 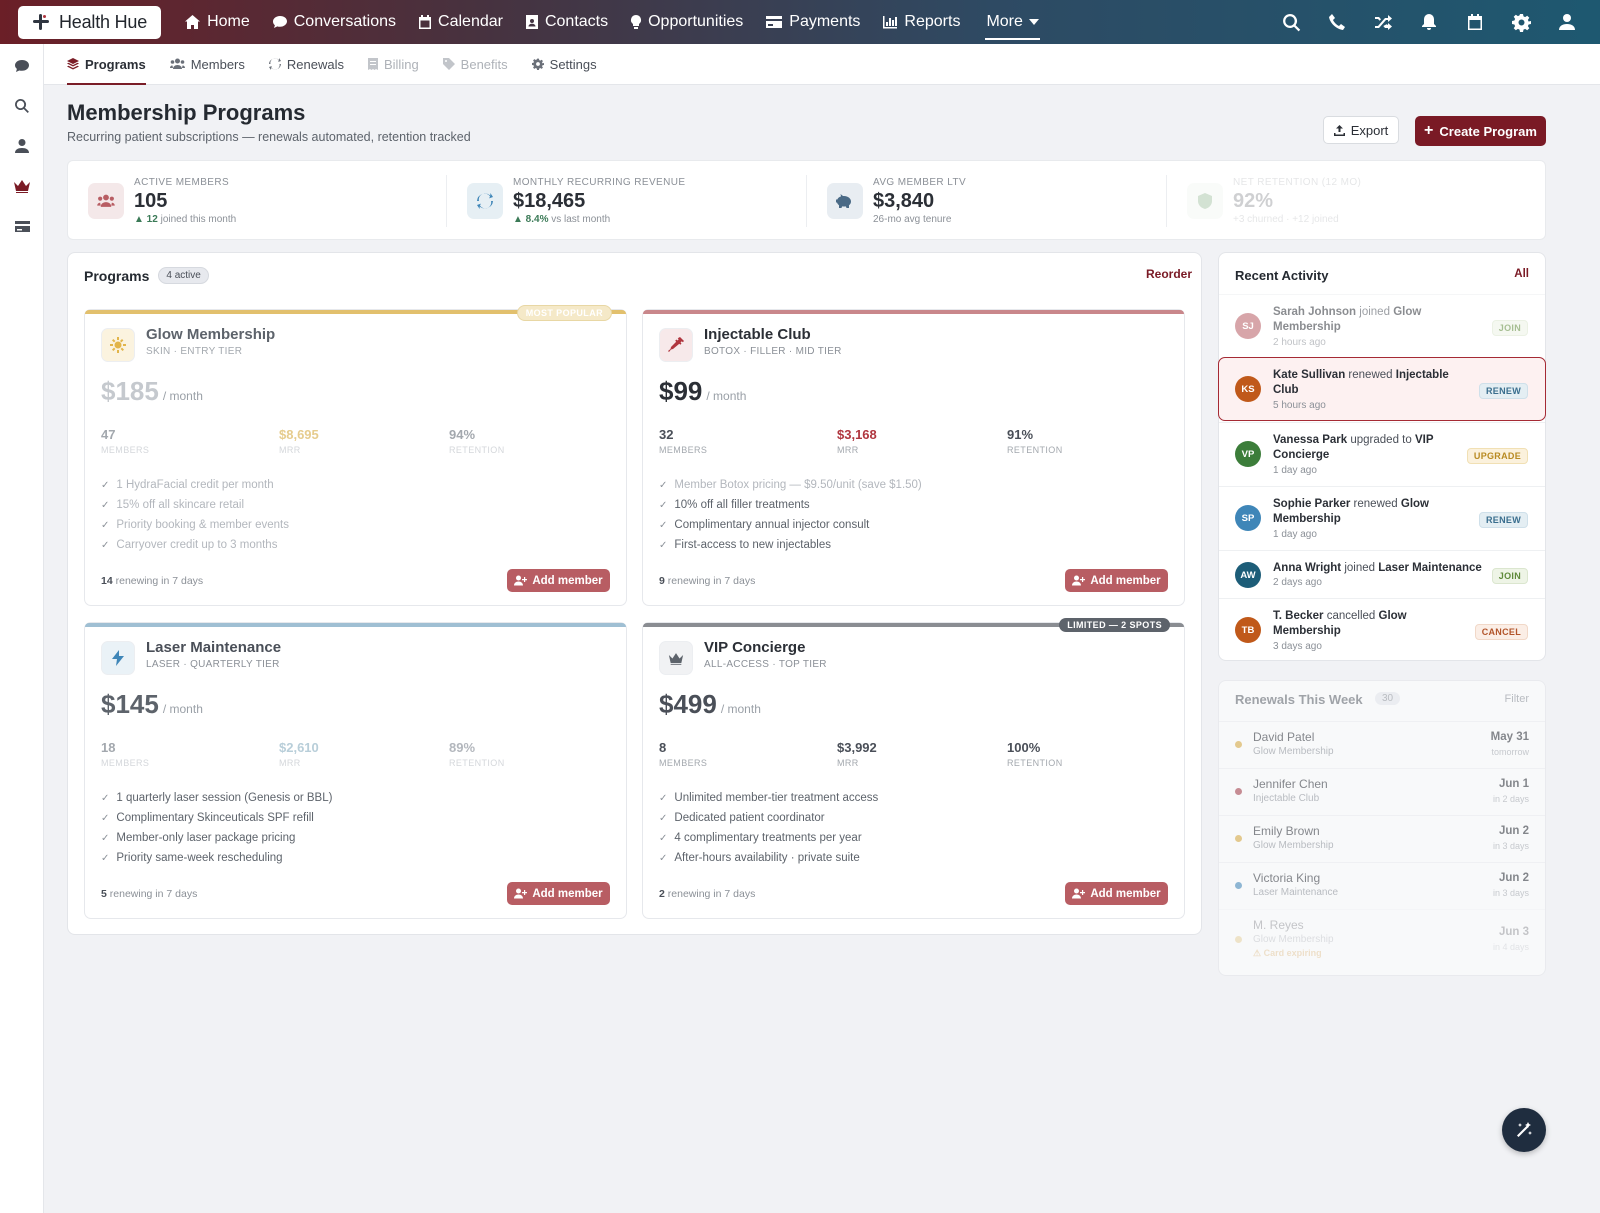 I want to click on nav-more: More, so click(x=1012, y=22).